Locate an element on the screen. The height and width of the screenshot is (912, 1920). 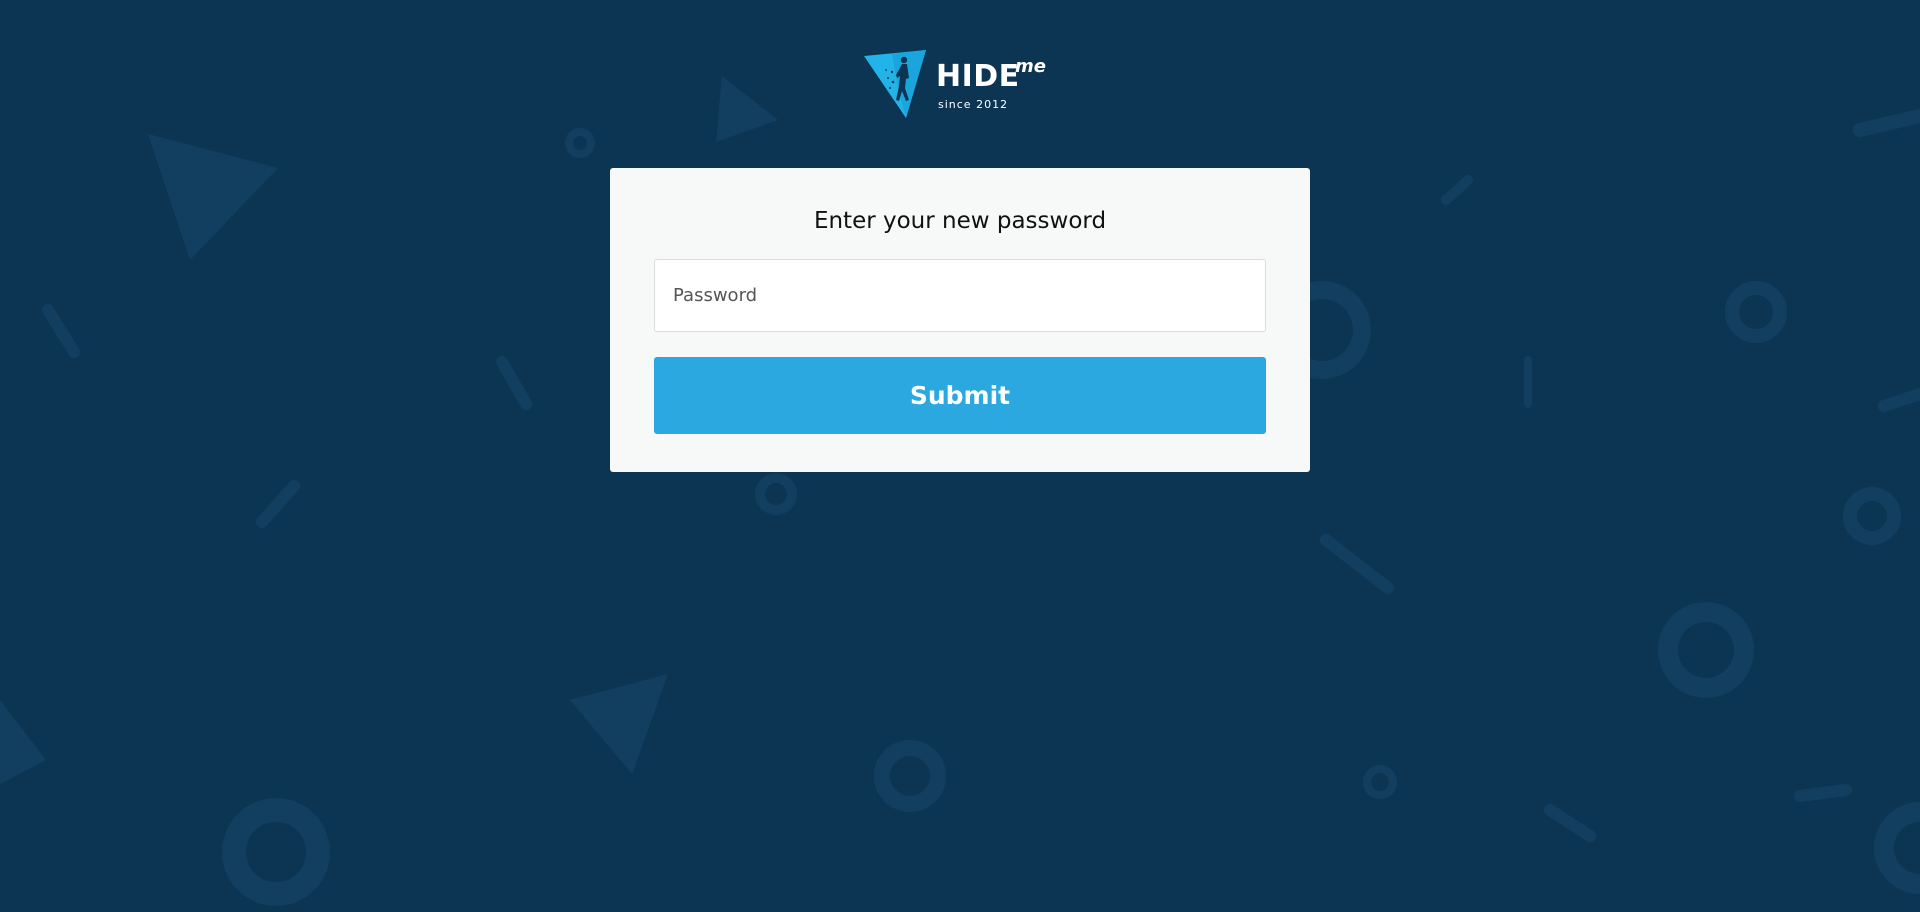
logo-tagline: since 2012 is located at coordinates (973, 104).